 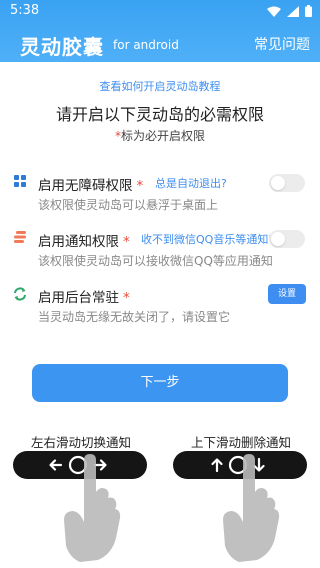 What do you see at coordinates (282, 44) in the screenshot?
I see `faq-link: 常见问题` at bounding box center [282, 44].